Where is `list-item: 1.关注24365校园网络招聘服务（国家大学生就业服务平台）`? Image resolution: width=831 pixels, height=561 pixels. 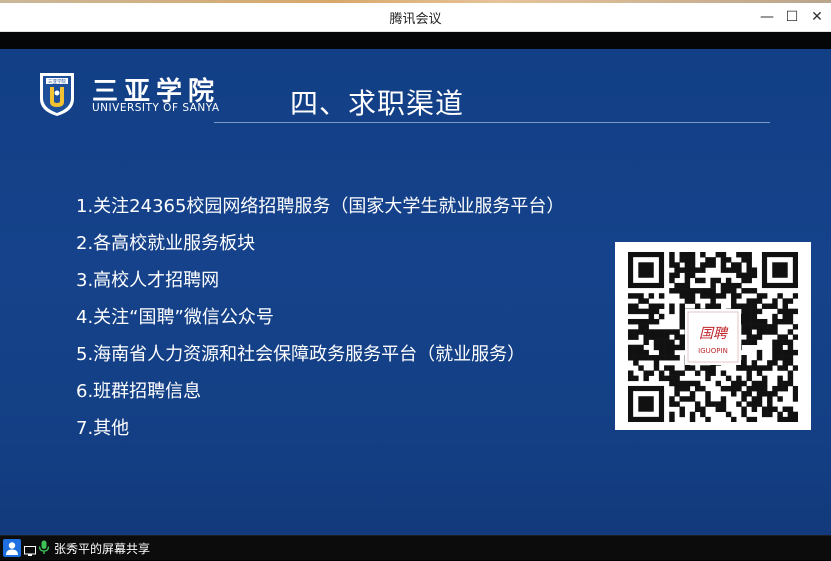 list-item: 1.关注24365校园网络招聘服务（国家大学生就业服务平台） is located at coordinates (320, 206).